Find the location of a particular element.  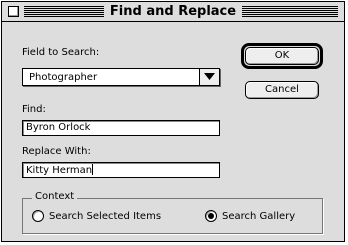

dialog-title: Find and Replace is located at coordinates (173, 12).